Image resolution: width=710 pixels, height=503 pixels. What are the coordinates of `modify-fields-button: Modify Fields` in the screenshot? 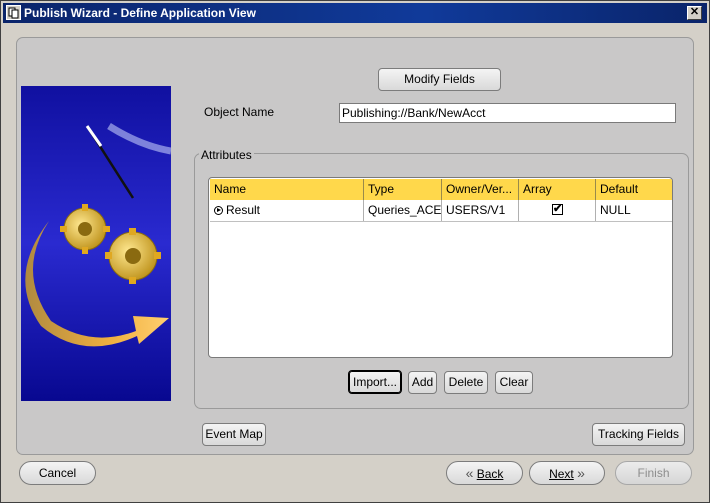 It's located at (439, 79).